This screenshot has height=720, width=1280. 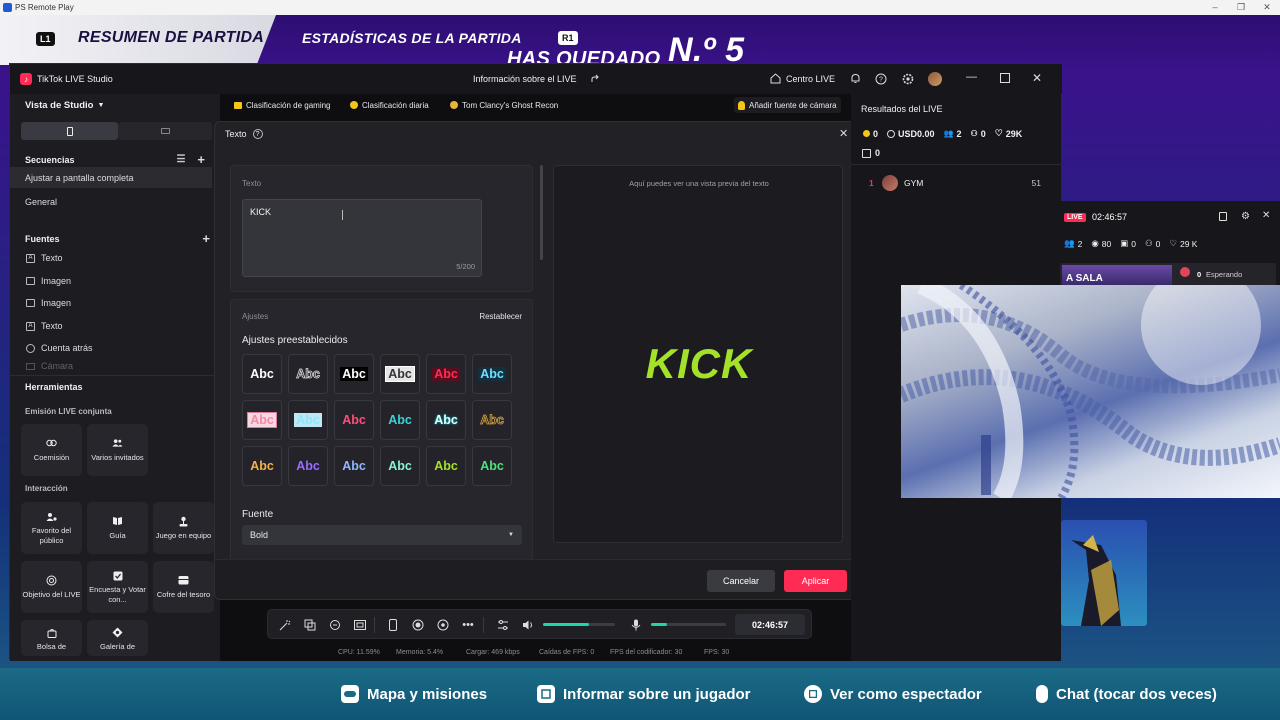 I want to click on daily-ranking-chip: Clasificación diaria, so click(x=389, y=105).